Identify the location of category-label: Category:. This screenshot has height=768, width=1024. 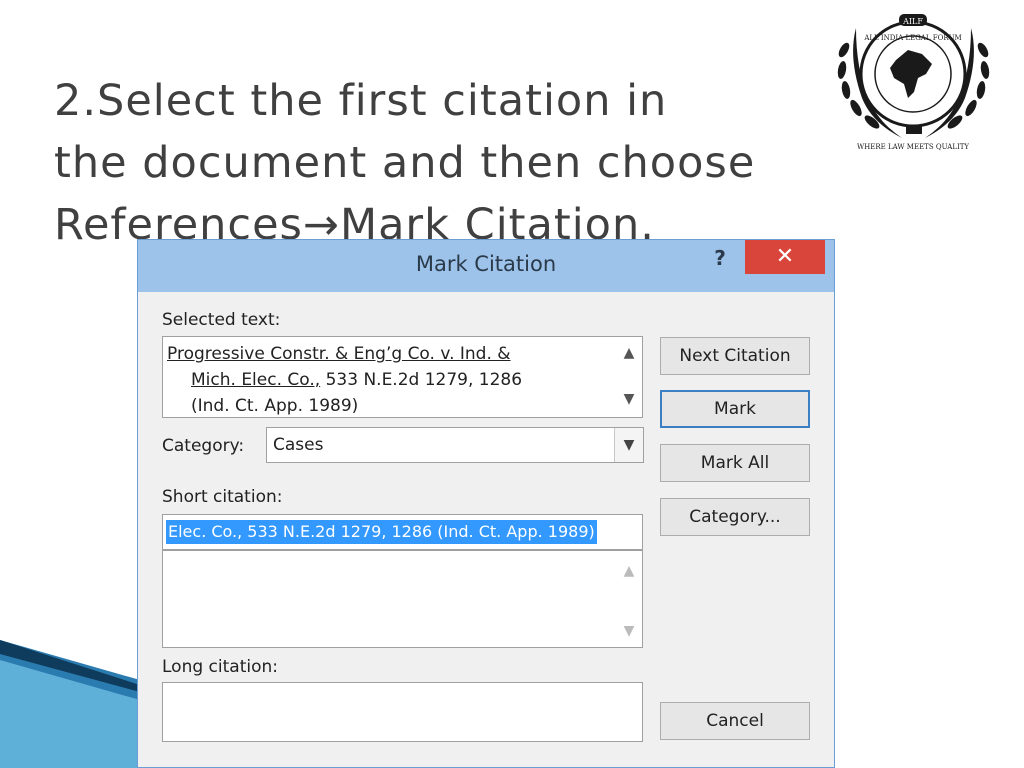
(203, 446).